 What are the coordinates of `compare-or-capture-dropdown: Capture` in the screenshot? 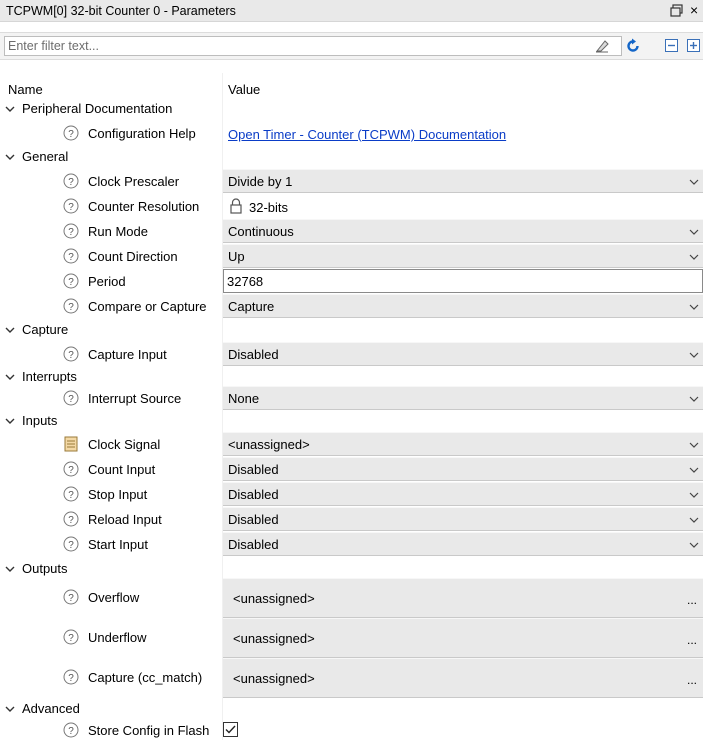 It's located at (463, 306).